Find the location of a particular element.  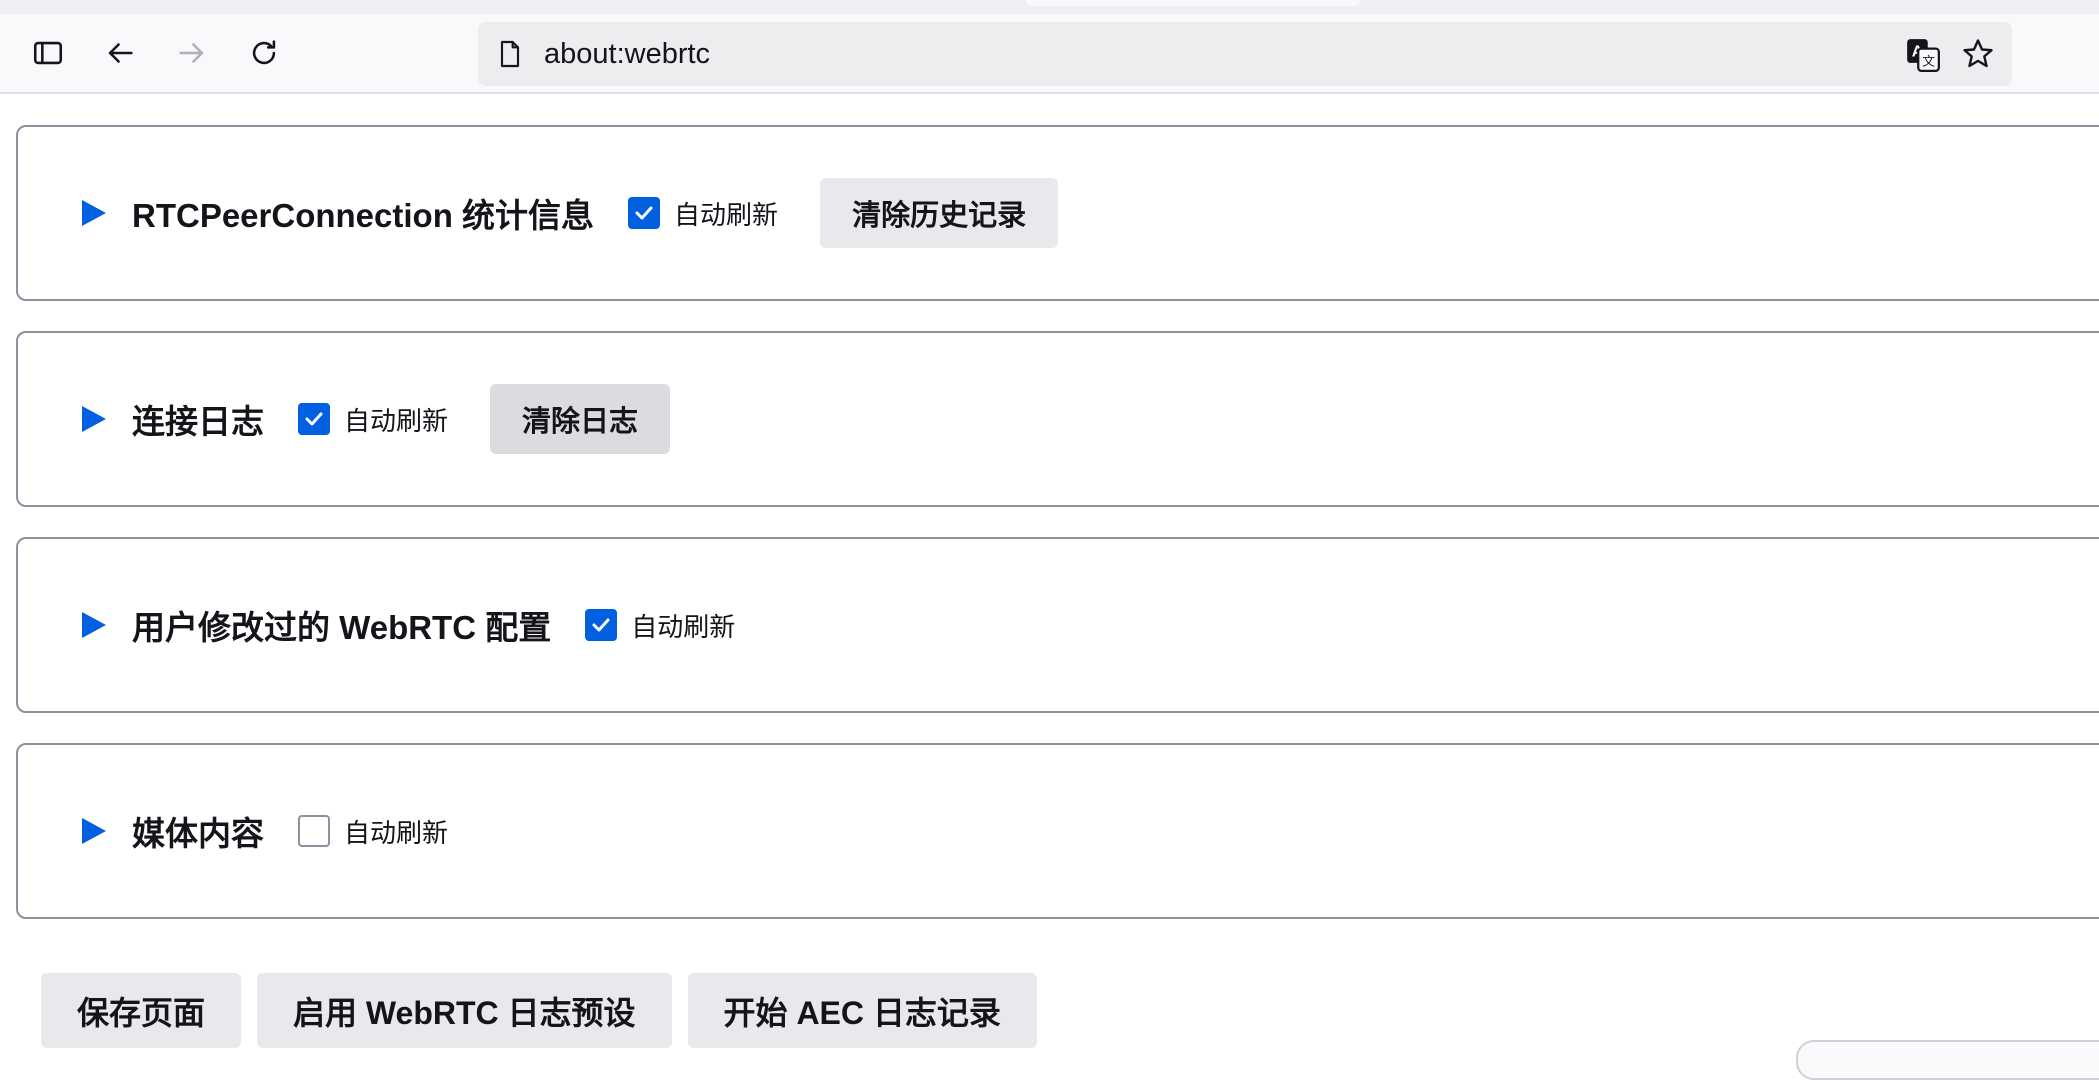

reload-icon is located at coordinates (264, 52).